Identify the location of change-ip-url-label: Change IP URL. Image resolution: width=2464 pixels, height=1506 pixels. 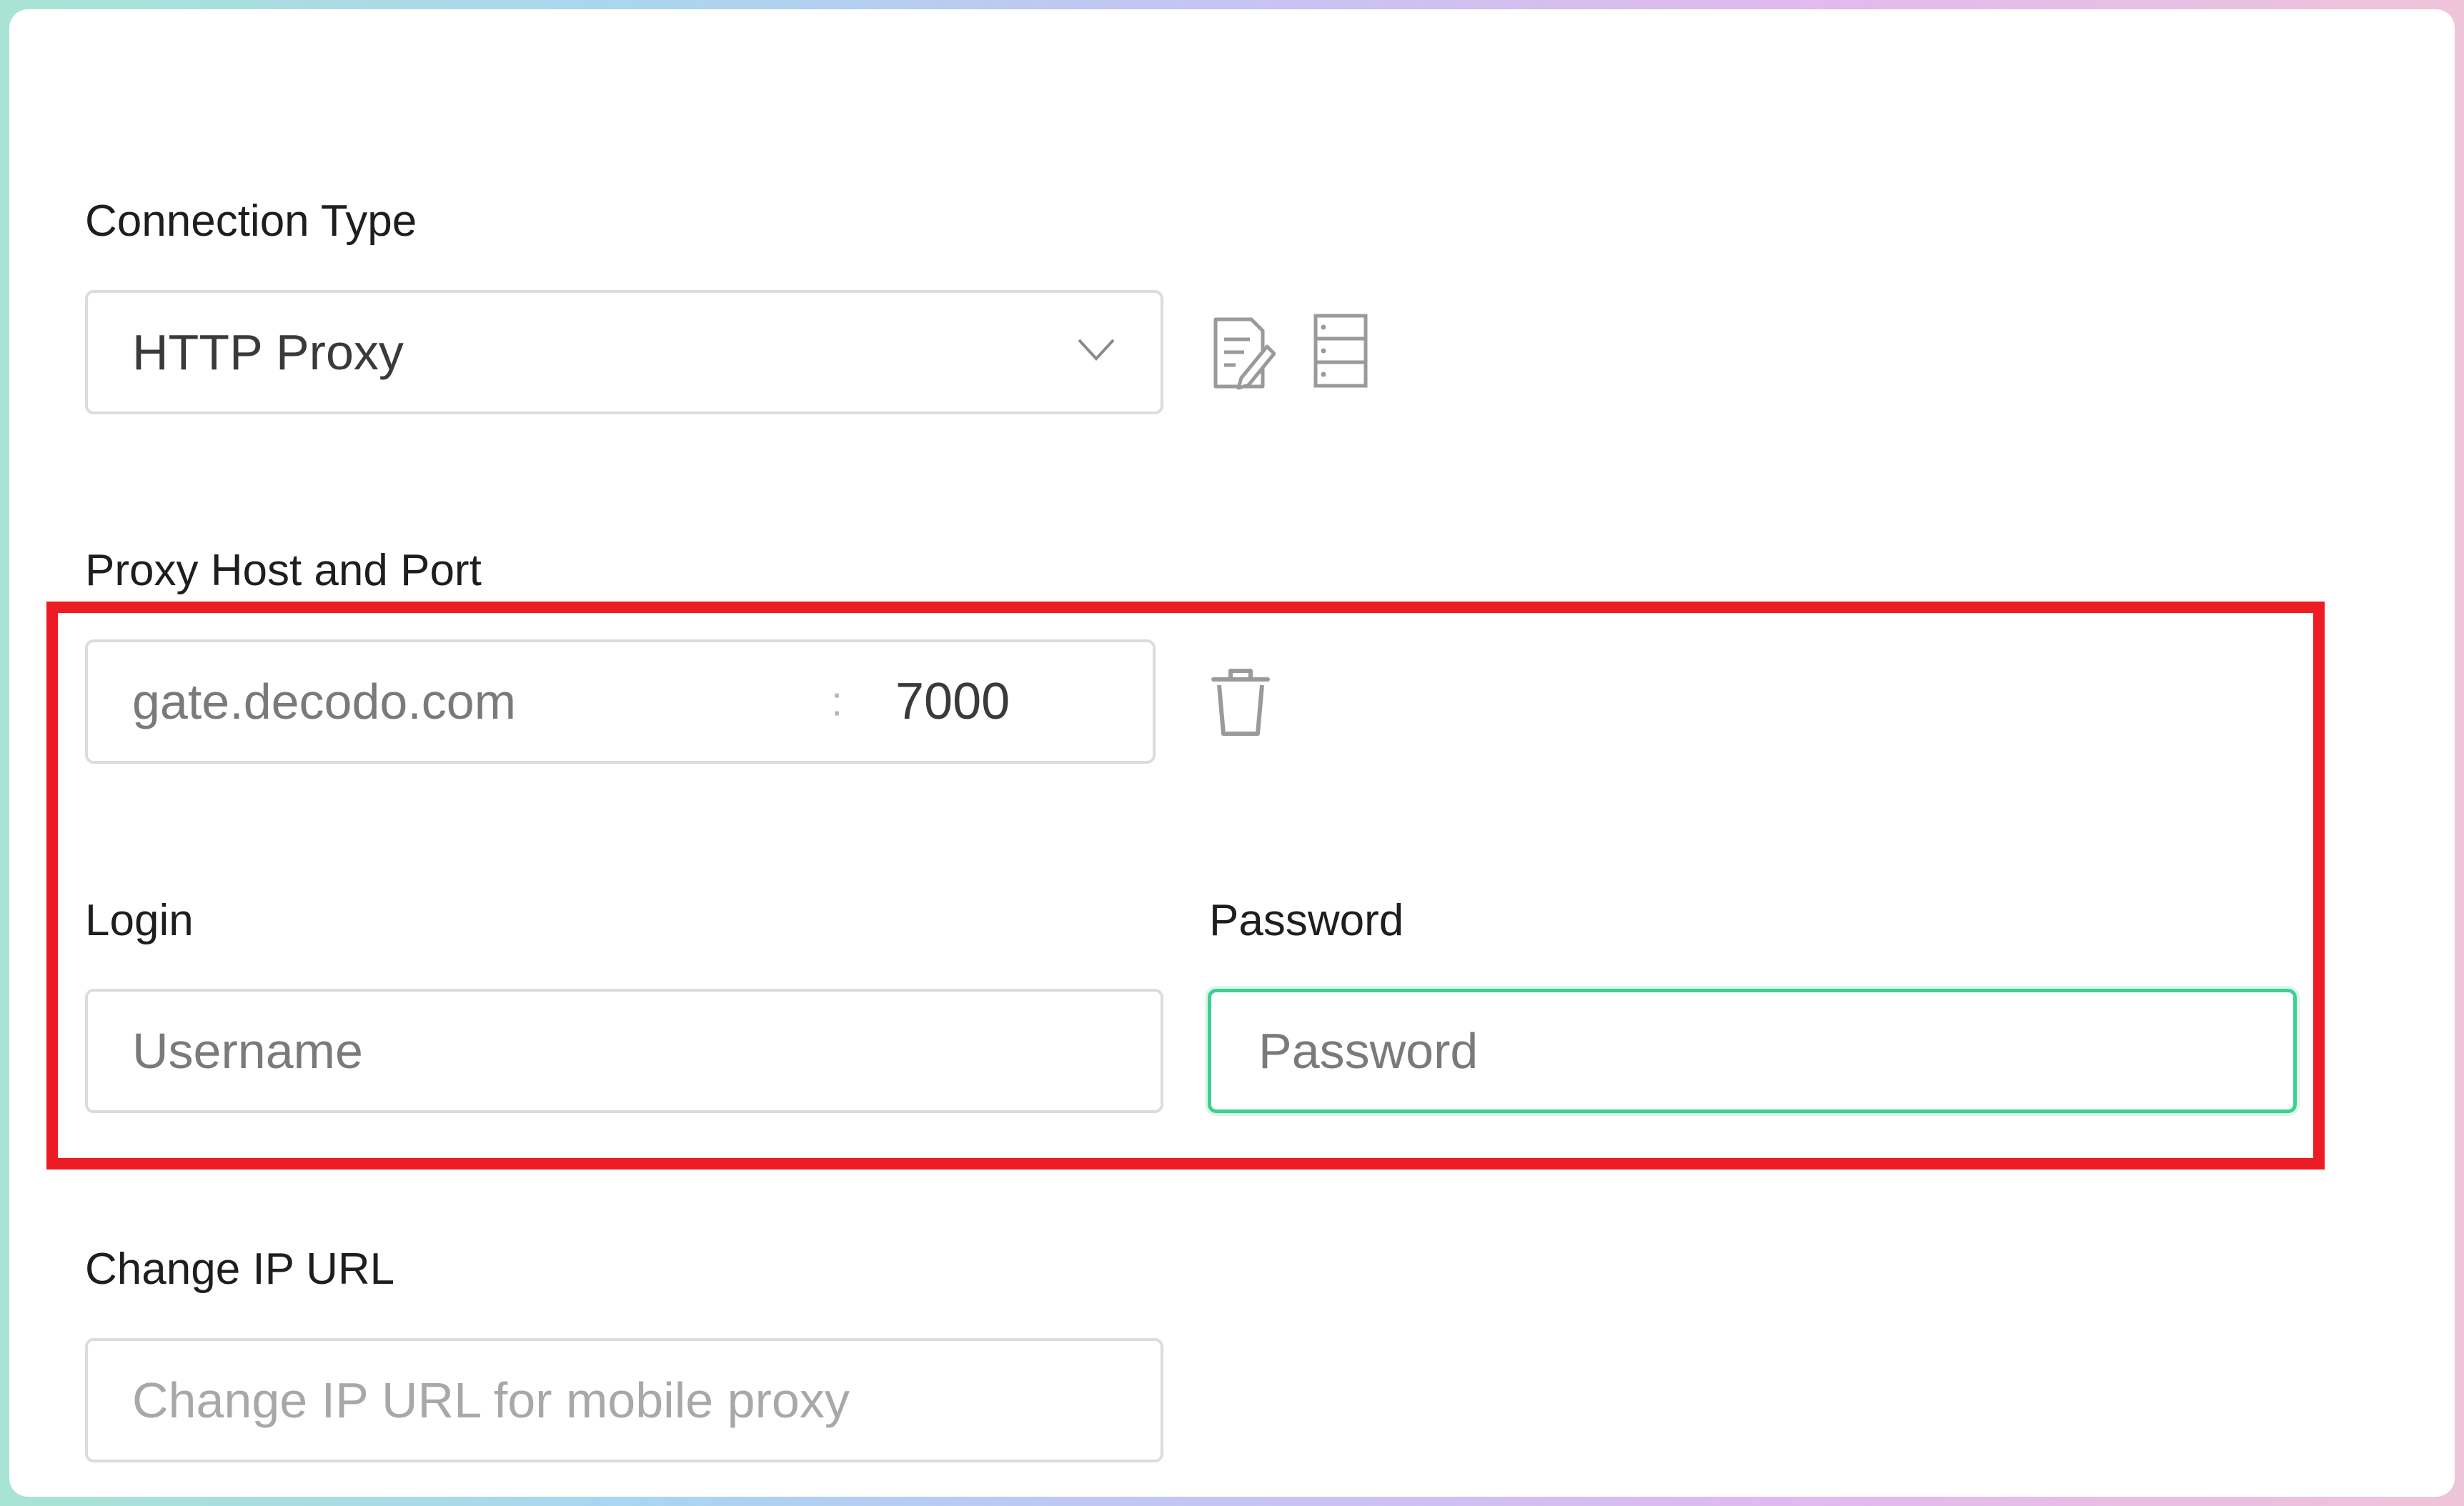
(240, 1270).